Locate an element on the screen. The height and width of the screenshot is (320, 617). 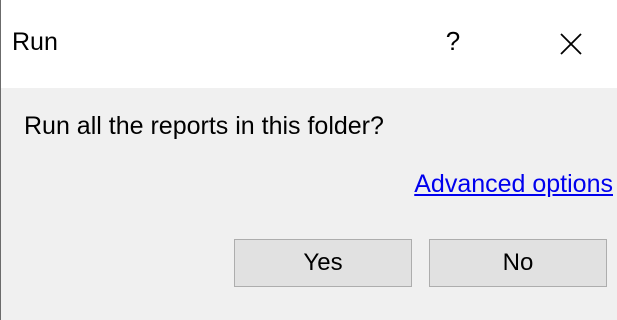
window-title: Run is located at coordinates (35, 42).